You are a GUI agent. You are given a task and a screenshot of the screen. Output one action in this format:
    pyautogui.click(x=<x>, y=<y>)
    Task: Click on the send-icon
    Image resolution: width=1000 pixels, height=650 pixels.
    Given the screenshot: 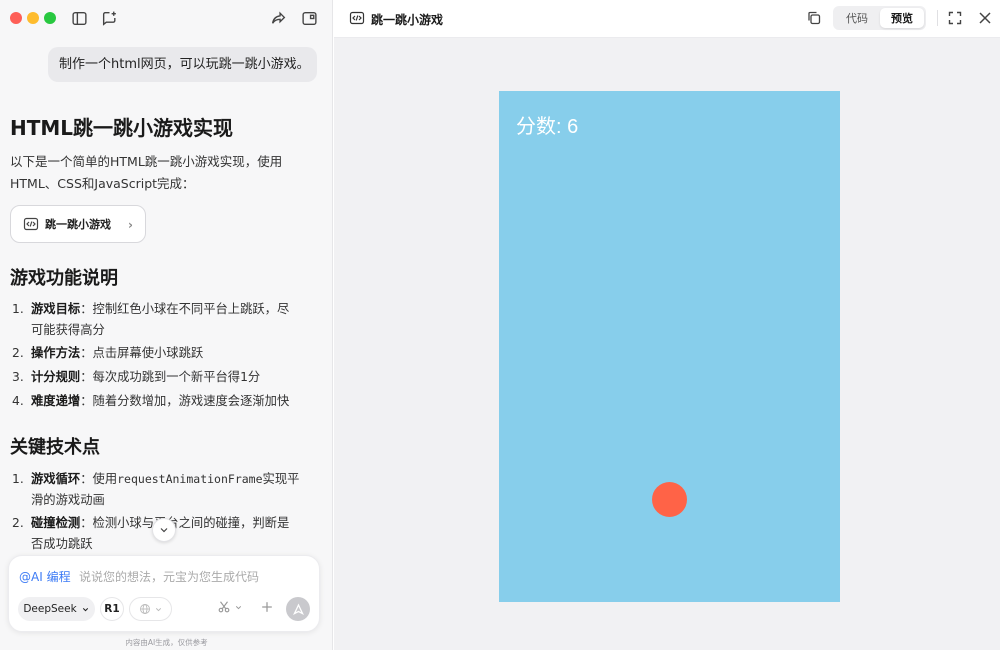 What is the action you would take?
    pyautogui.click(x=298, y=609)
    